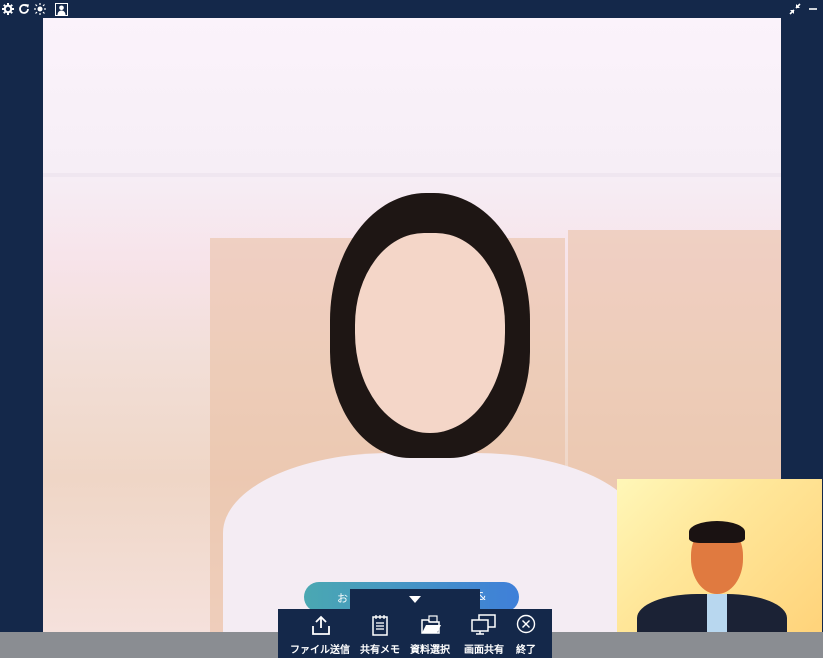 The image size is (823, 658). What do you see at coordinates (8, 9) in the screenshot?
I see `gear-icon` at bounding box center [8, 9].